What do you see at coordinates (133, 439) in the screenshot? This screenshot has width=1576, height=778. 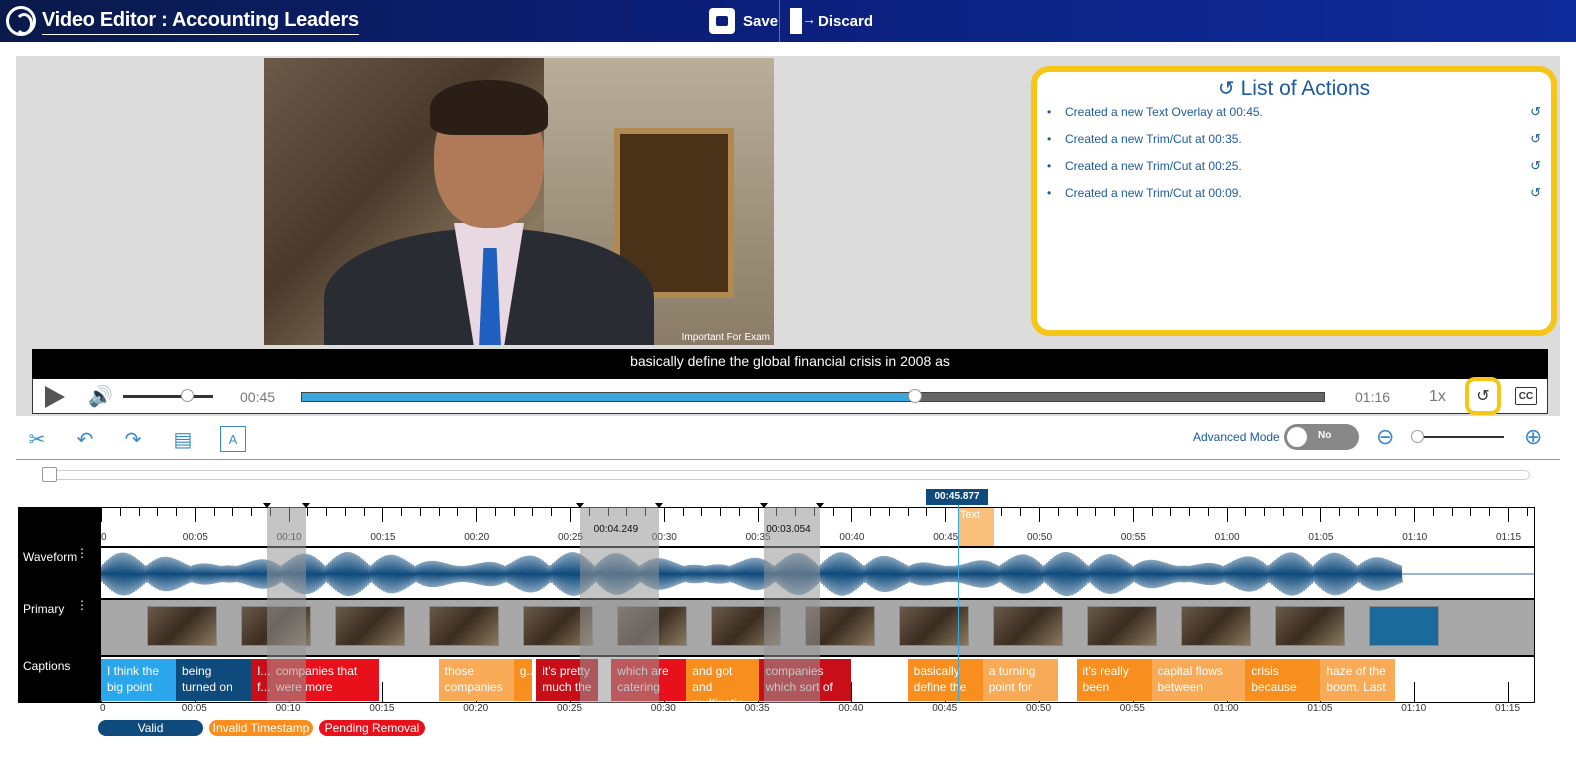 I see `redo-icon: ↷` at bounding box center [133, 439].